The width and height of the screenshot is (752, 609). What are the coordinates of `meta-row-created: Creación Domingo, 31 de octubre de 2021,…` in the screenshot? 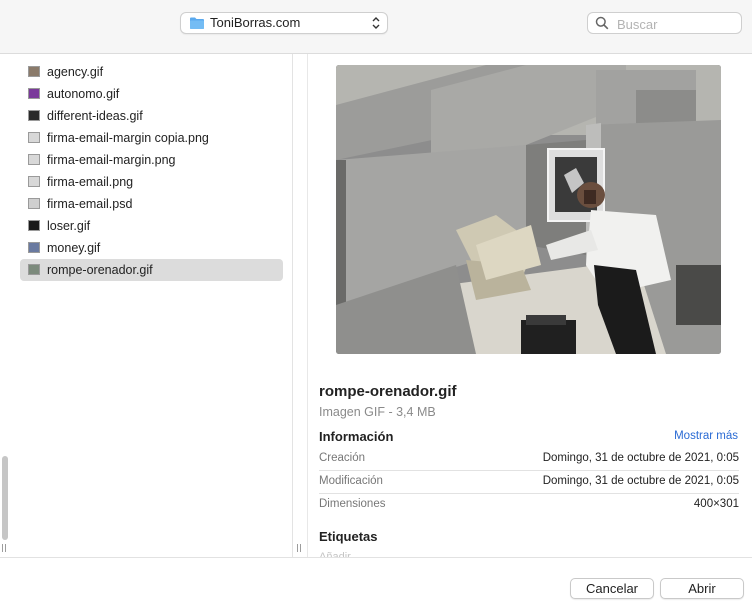 It's located at (529, 459).